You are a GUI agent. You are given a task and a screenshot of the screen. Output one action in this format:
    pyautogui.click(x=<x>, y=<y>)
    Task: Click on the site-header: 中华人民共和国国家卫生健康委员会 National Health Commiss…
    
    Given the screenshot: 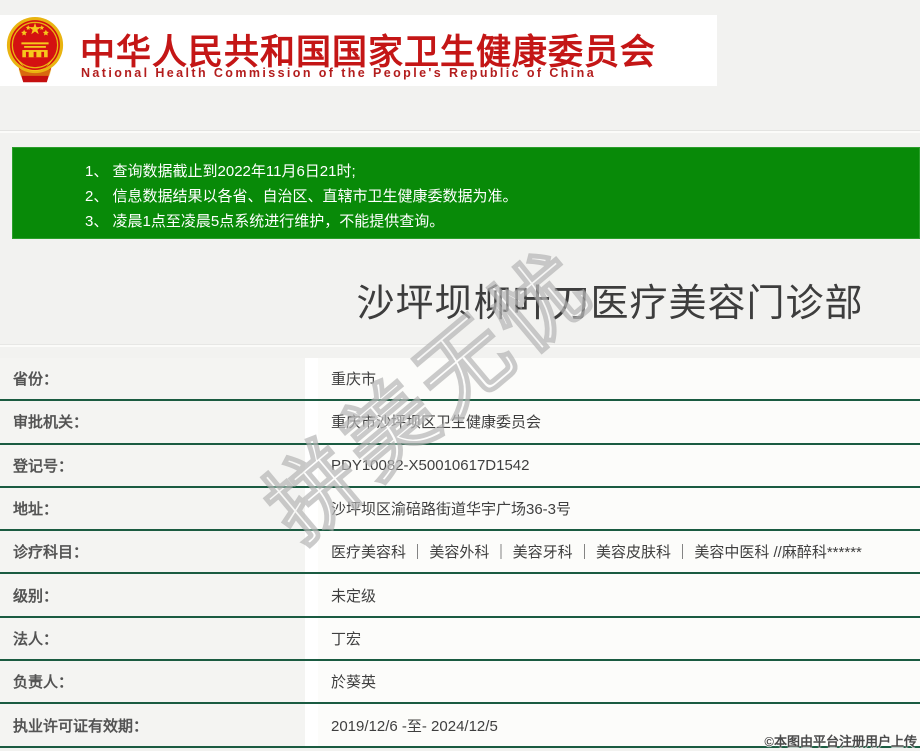 What is the action you would take?
    pyautogui.click(x=358, y=50)
    